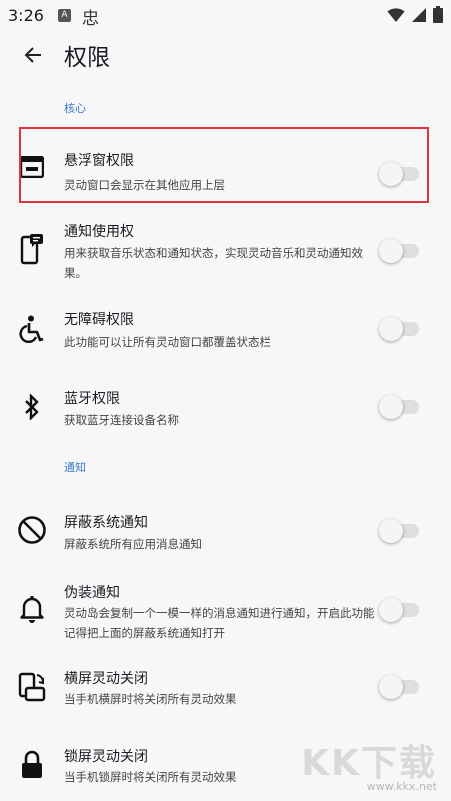  Describe the element at coordinates (396, 17) in the screenshot. I see `wifi-icon` at that location.